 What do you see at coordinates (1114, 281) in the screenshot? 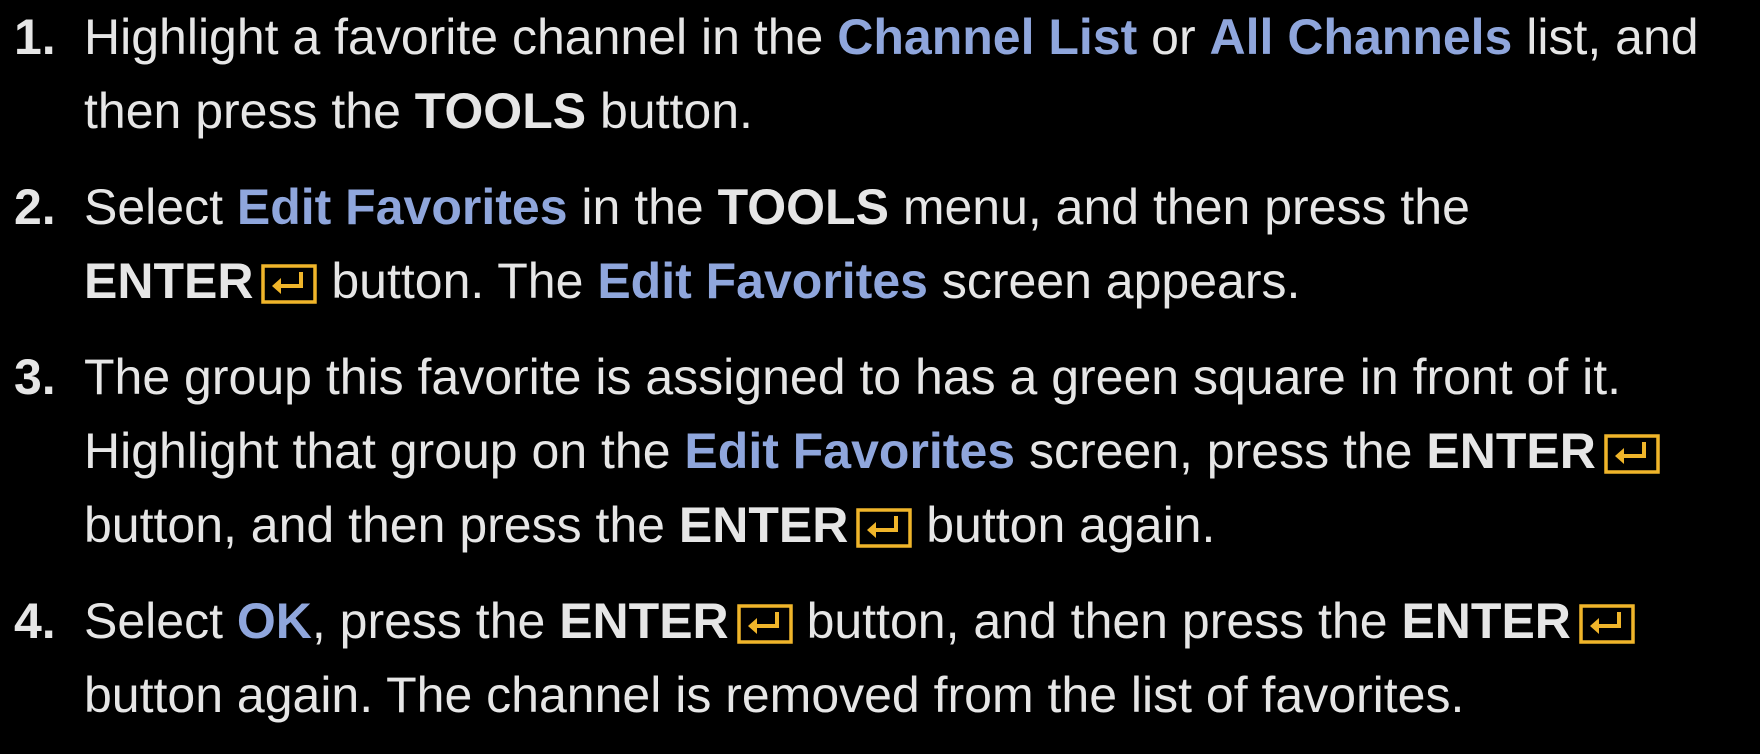
I see `step-text: screen appears.` at bounding box center [1114, 281].